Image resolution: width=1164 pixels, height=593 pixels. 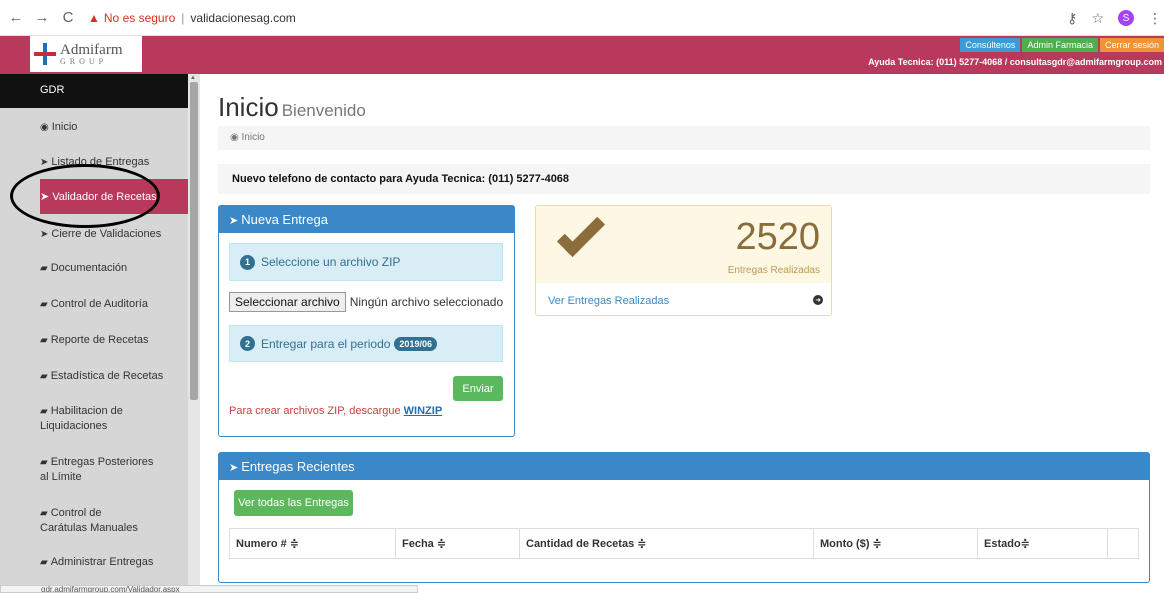 What do you see at coordinates (608, 301) in the screenshot?
I see `ver-entregas-link: Ver Entregas Realizadas` at bounding box center [608, 301].